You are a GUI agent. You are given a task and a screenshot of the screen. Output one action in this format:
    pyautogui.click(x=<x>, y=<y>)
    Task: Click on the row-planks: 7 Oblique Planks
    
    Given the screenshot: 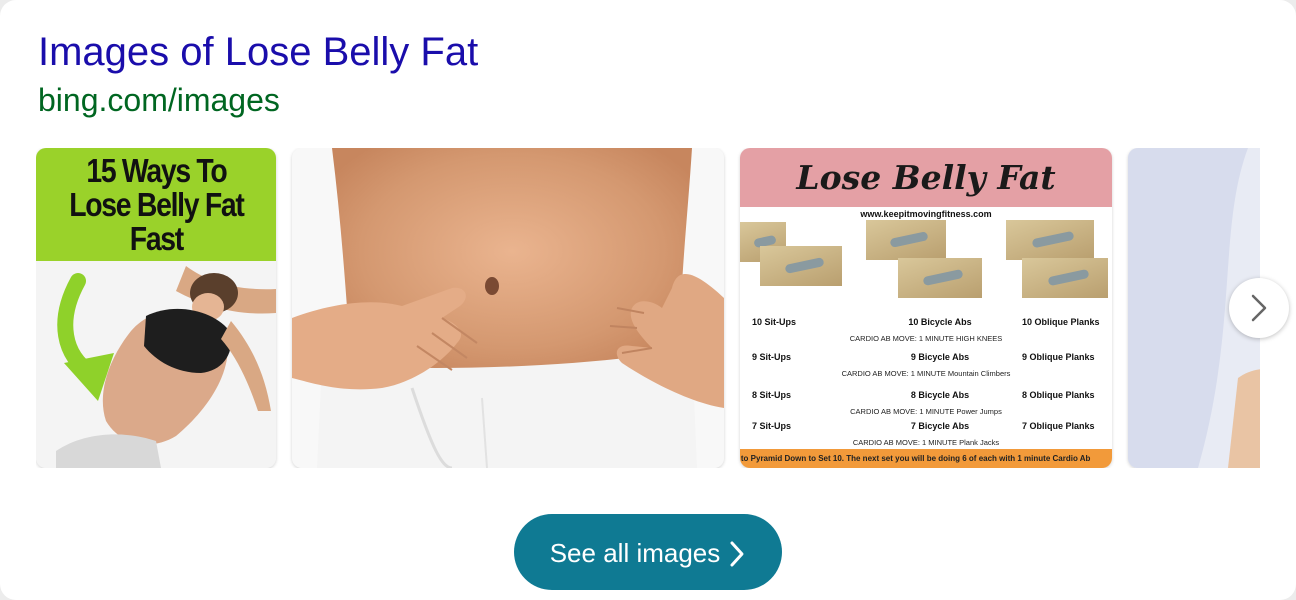 What is the action you would take?
    pyautogui.click(x=1058, y=426)
    